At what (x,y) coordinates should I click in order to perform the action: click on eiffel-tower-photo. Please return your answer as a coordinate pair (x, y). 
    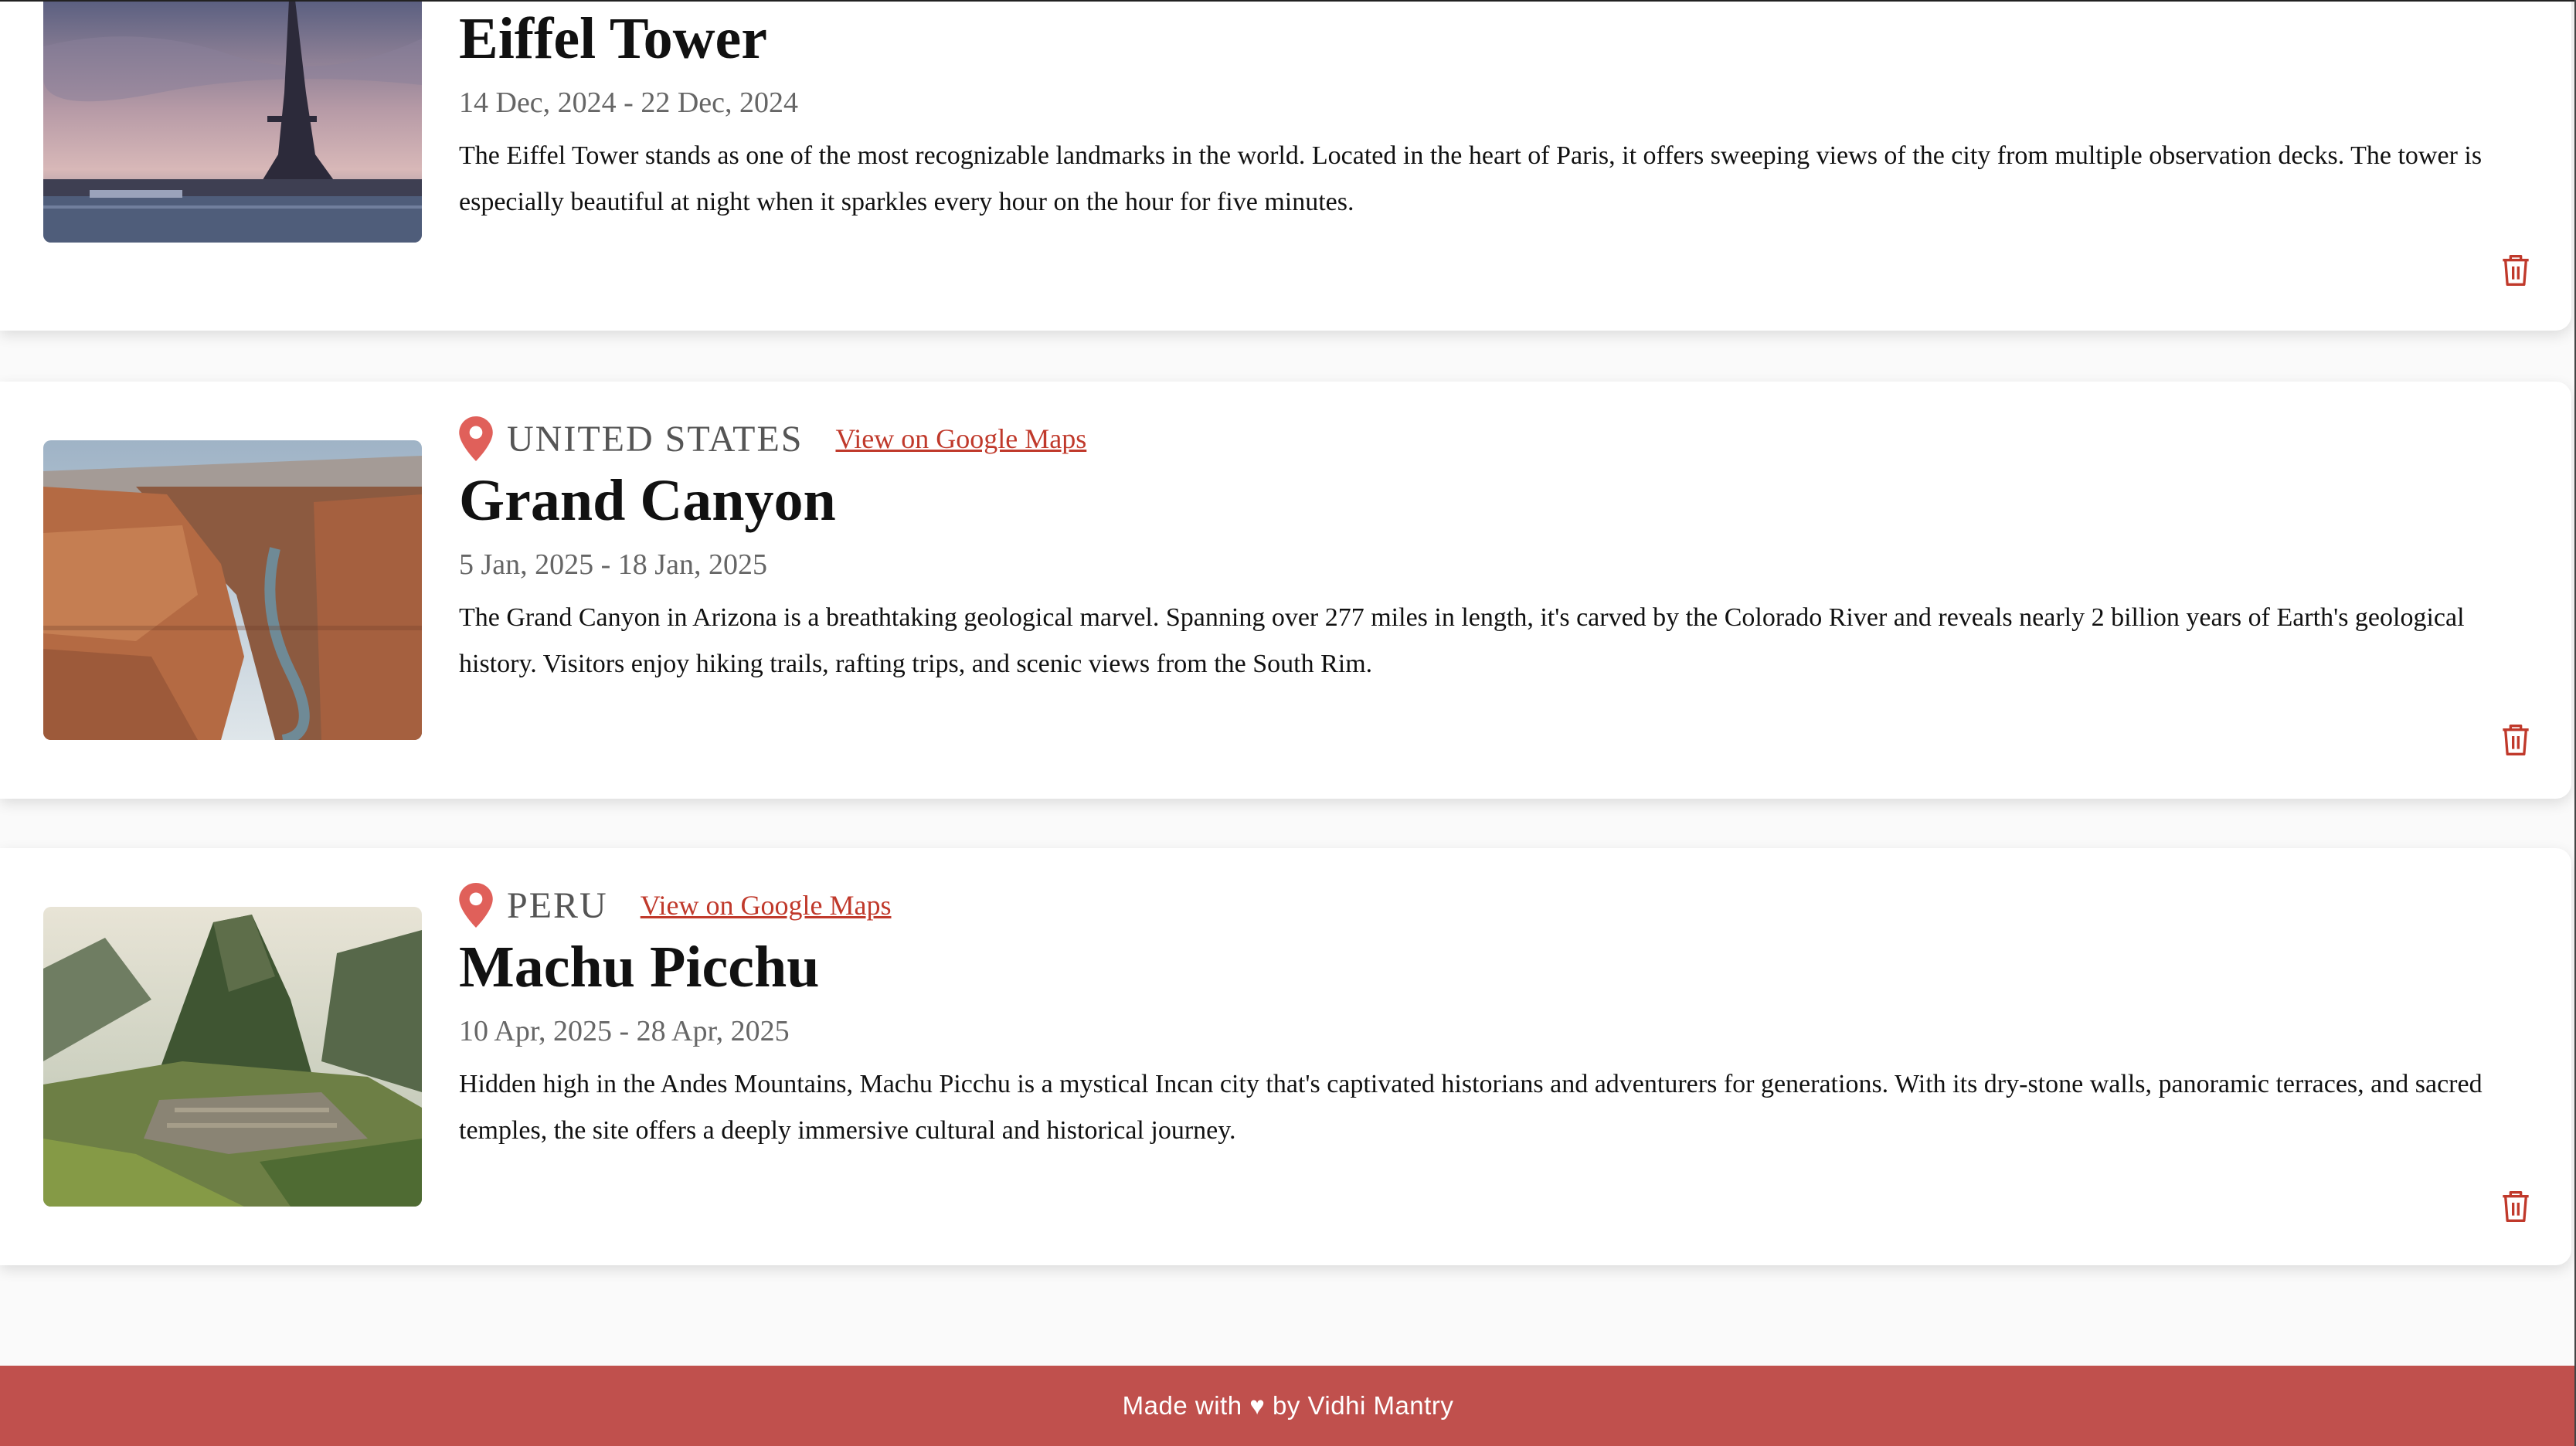
    Looking at the image, I should click on (232, 121).